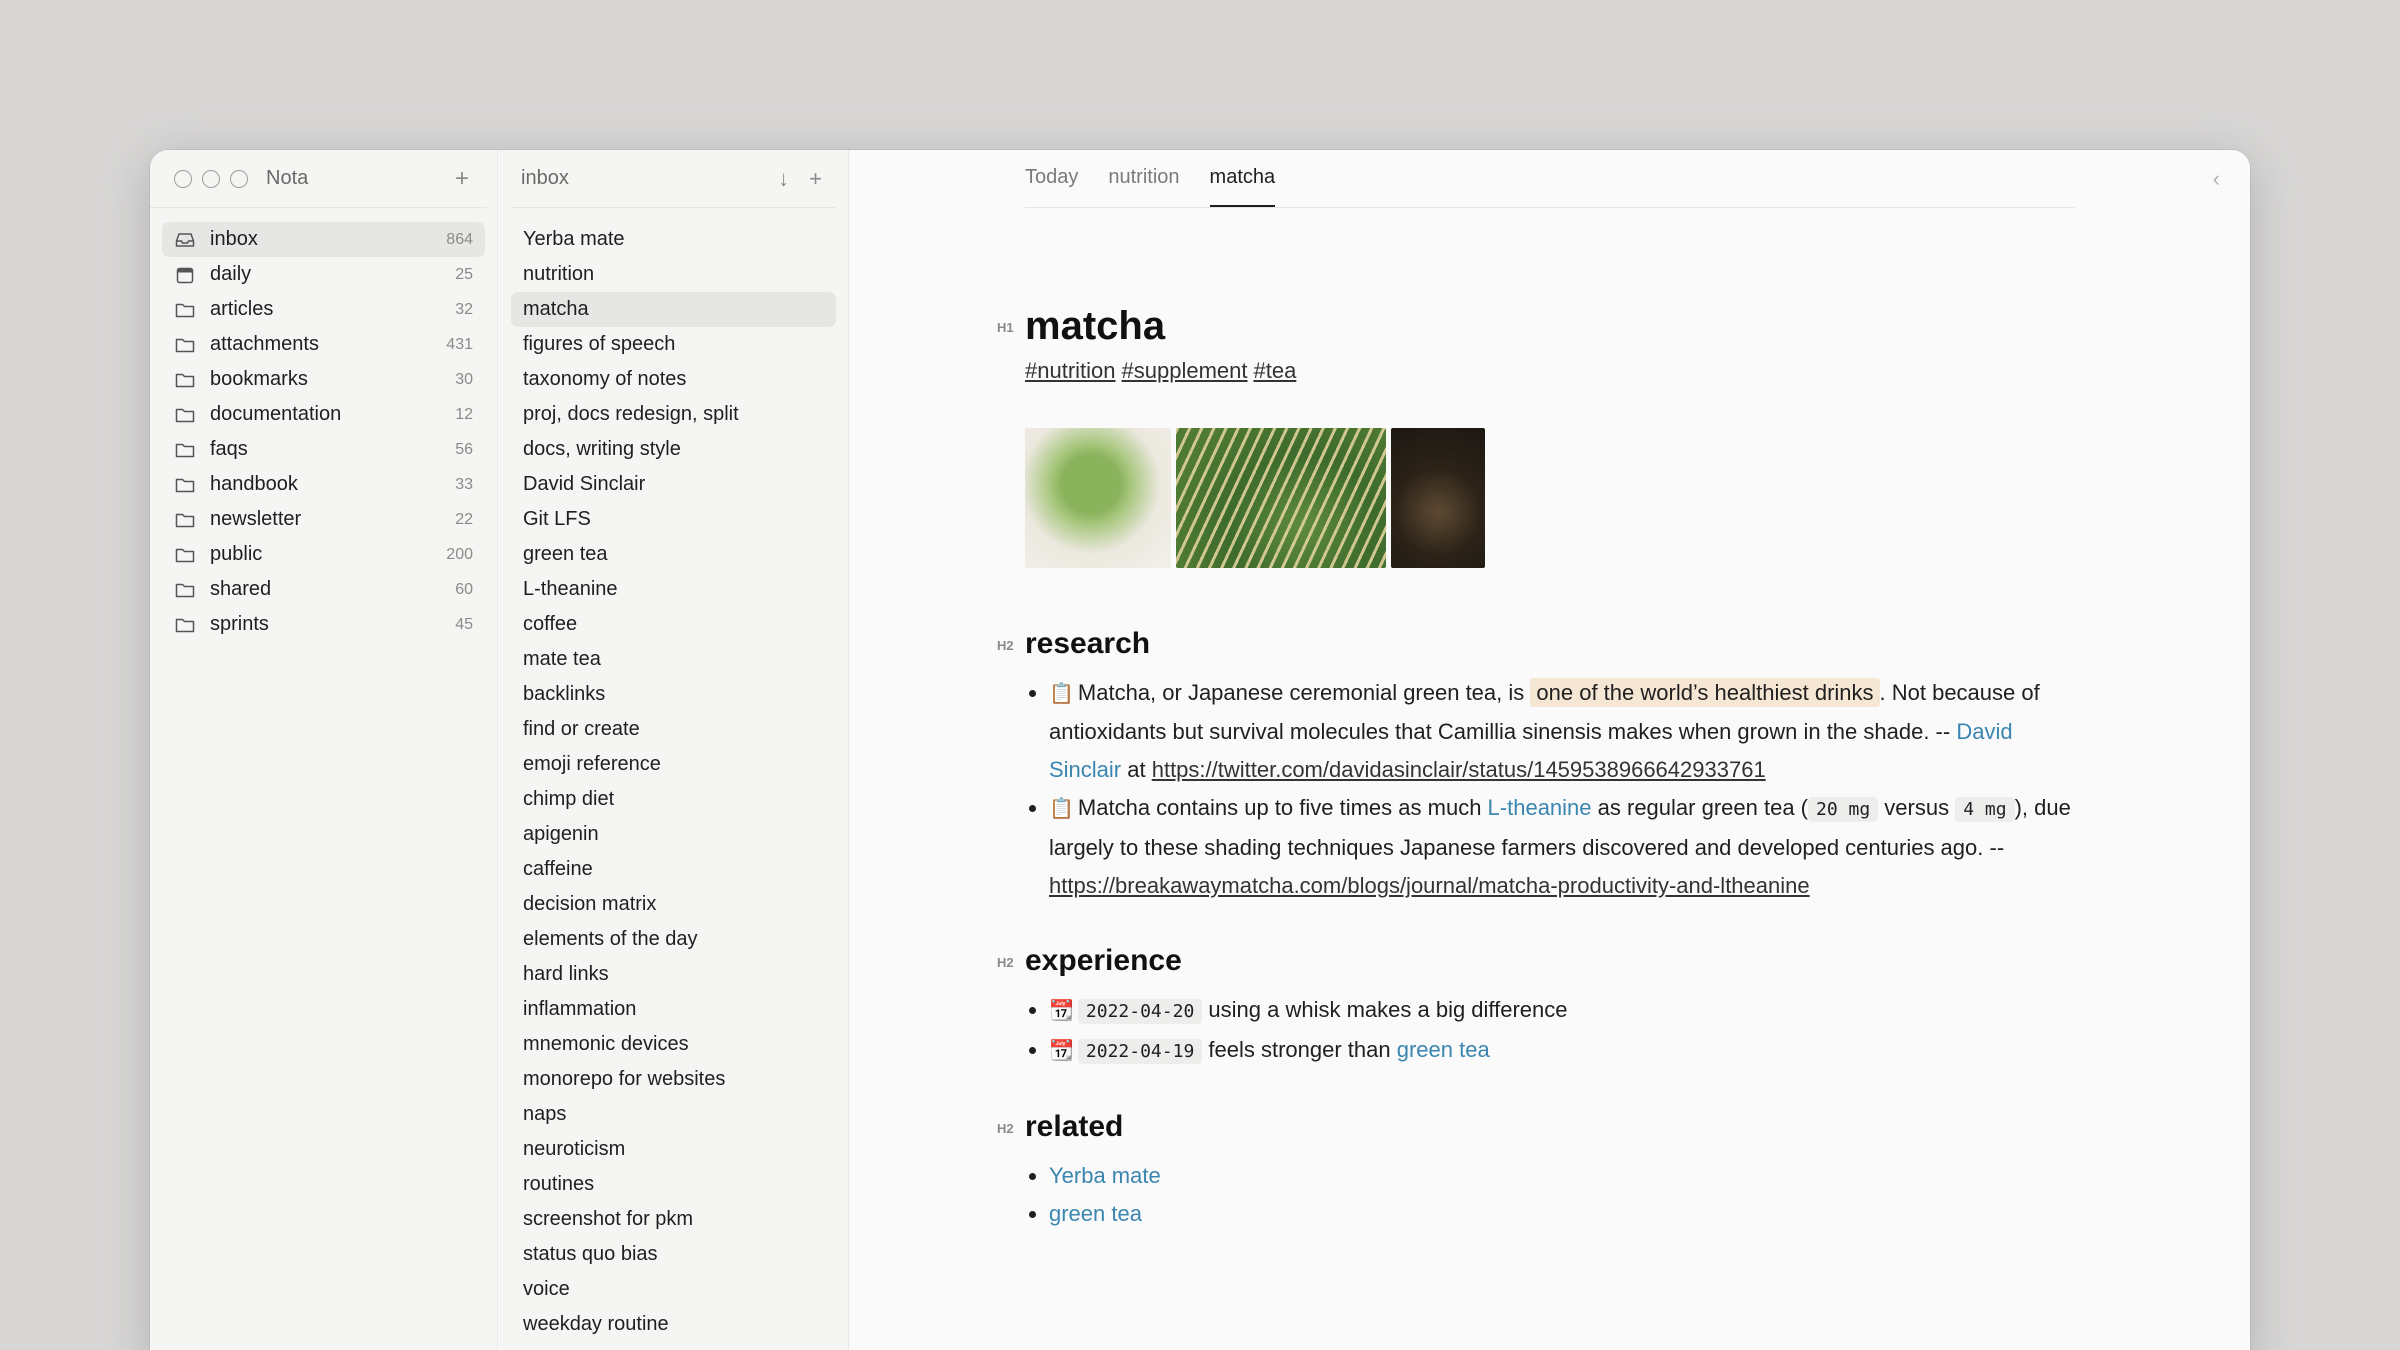 The image size is (2400, 1350). What do you see at coordinates (673, 834) in the screenshot?
I see `note-list-item: apigenin` at bounding box center [673, 834].